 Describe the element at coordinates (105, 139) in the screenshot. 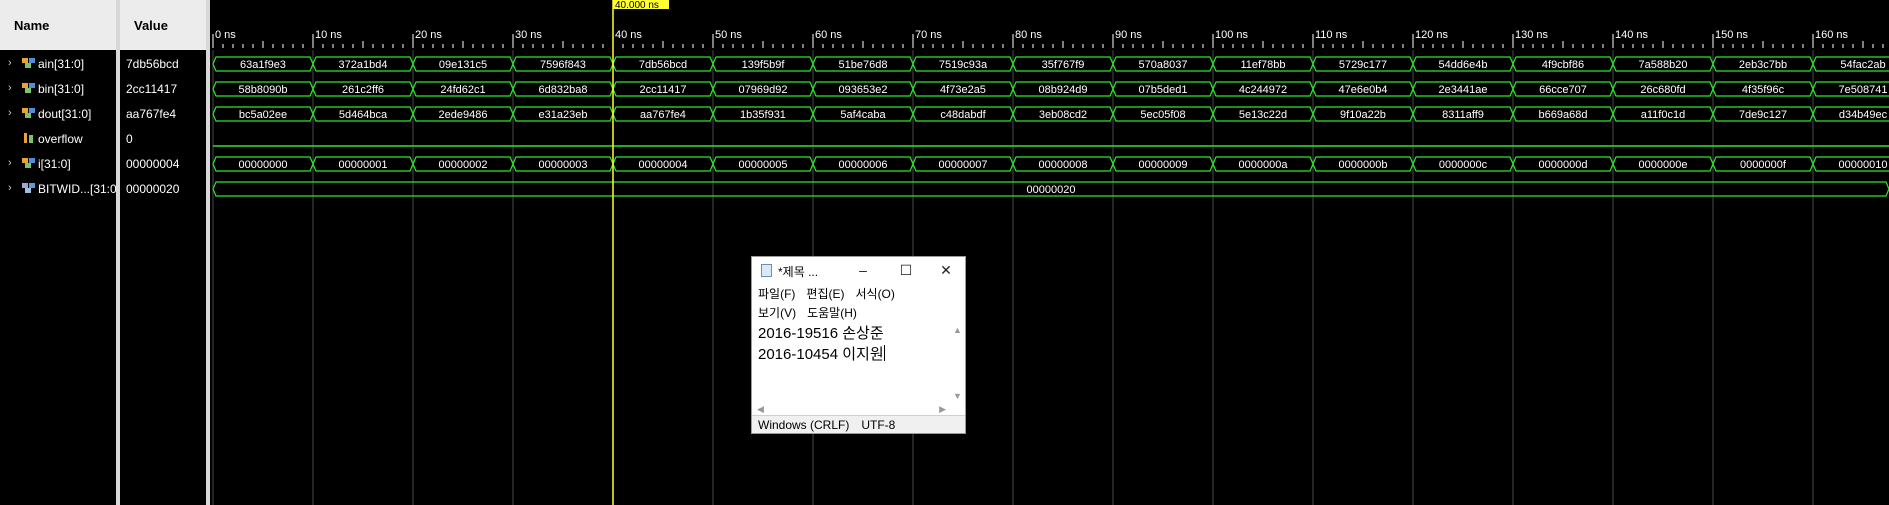

I see `signal-row: overflow 0` at that location.